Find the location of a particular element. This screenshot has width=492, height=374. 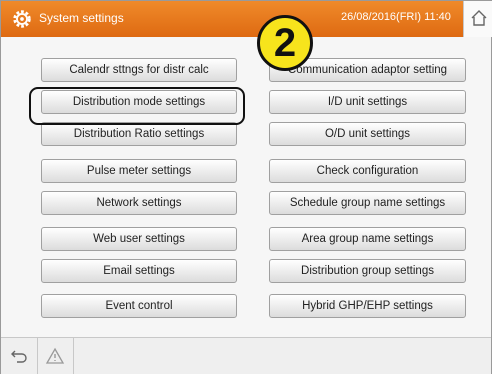

back-arrow-icon is located at coordinates (19, 356).